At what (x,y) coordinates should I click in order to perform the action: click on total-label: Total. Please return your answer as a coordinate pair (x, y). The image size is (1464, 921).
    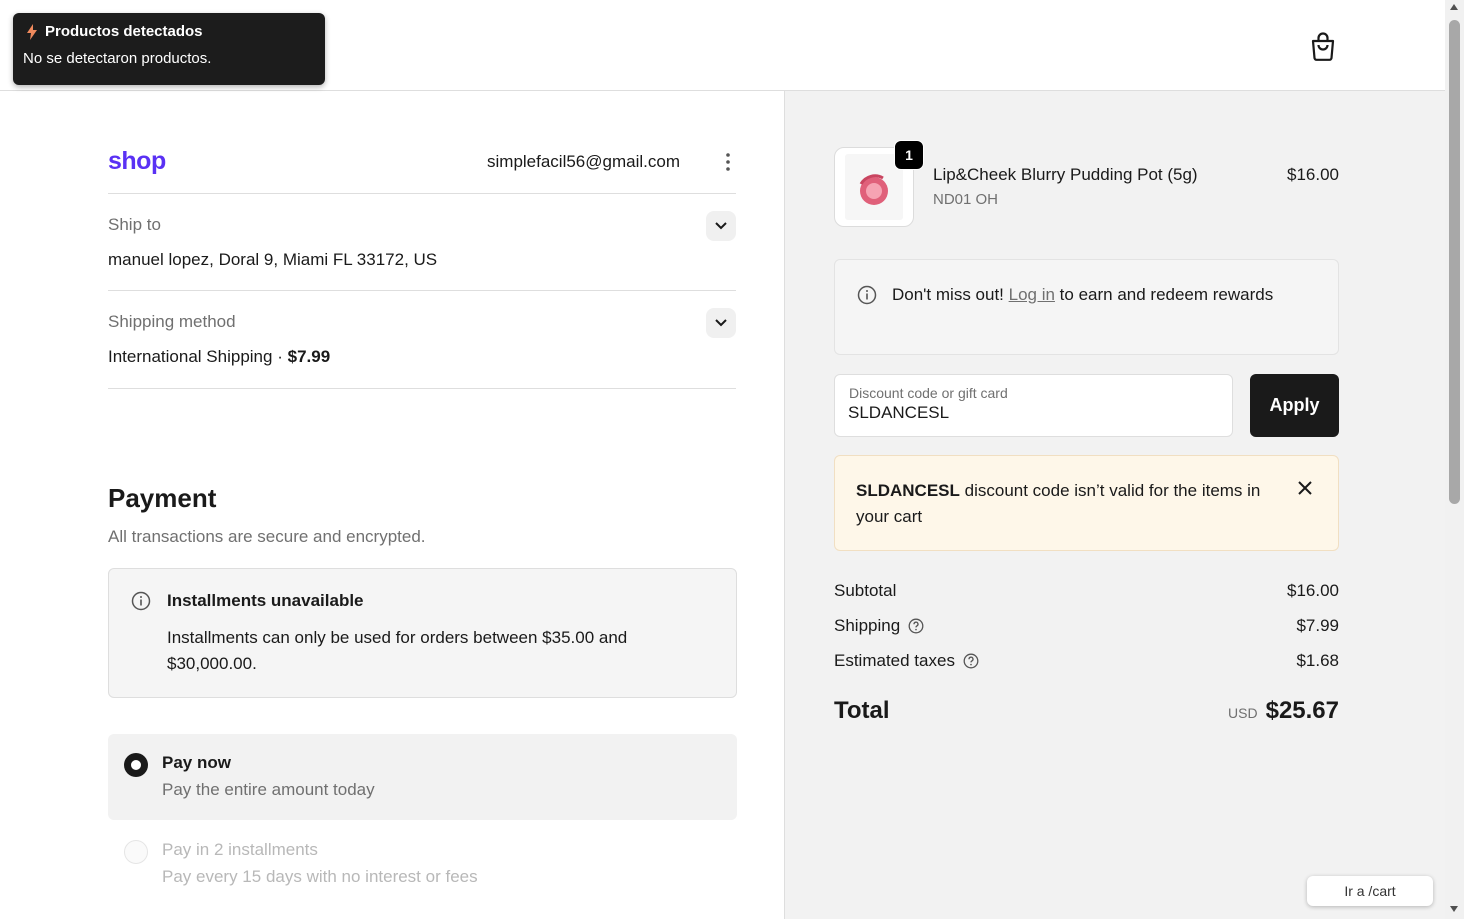
    Looking at the image, I should click on (862, 710).